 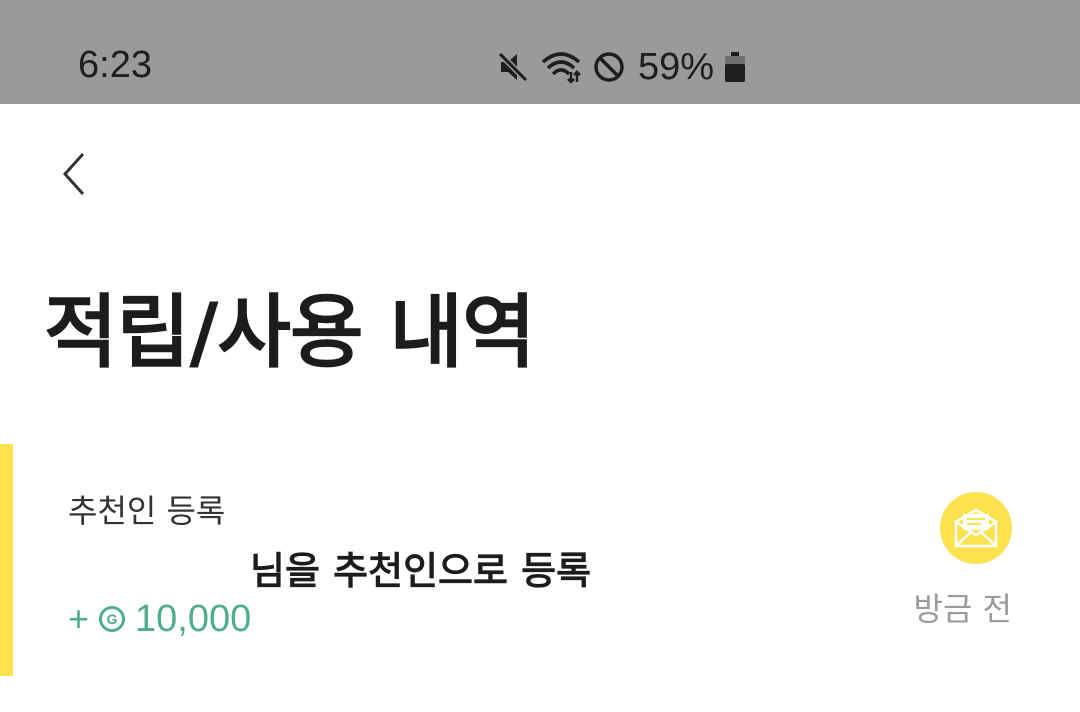 What do you see at coordinates (976, 528) in the screenshot?
I see `envelope-icon` at bounding box center [976, 528].